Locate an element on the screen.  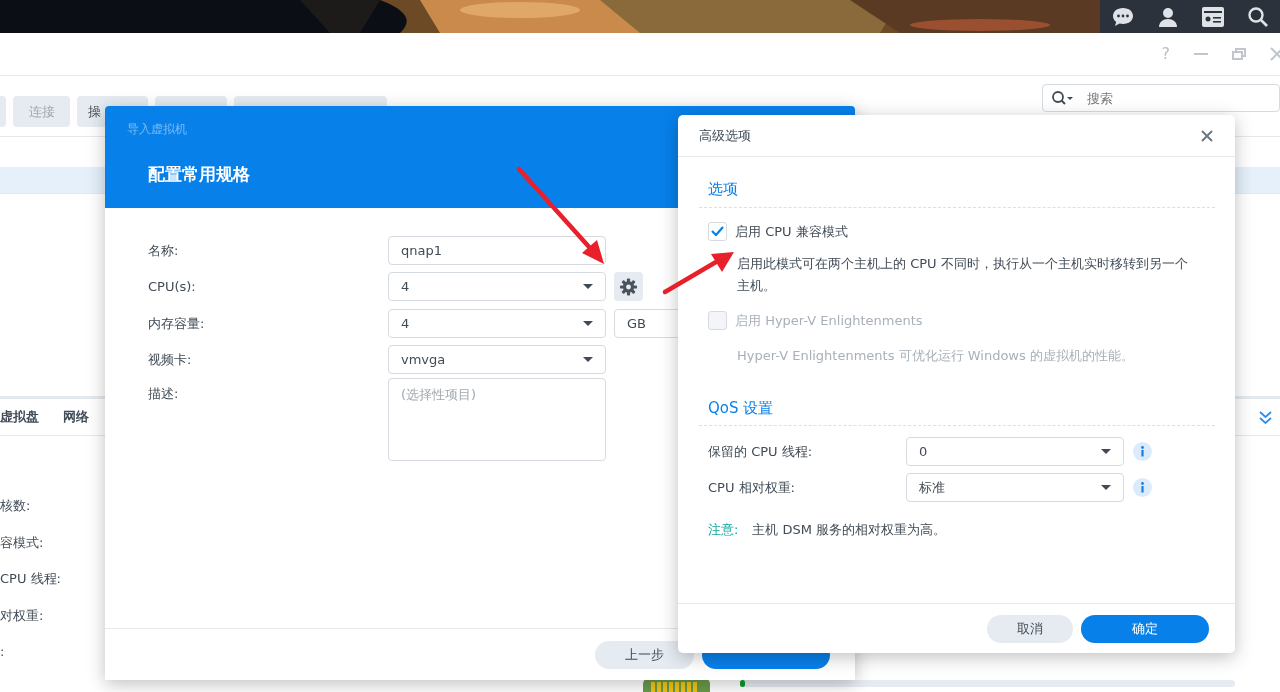
field-label: 描述: is located at coordinates (164, 394).